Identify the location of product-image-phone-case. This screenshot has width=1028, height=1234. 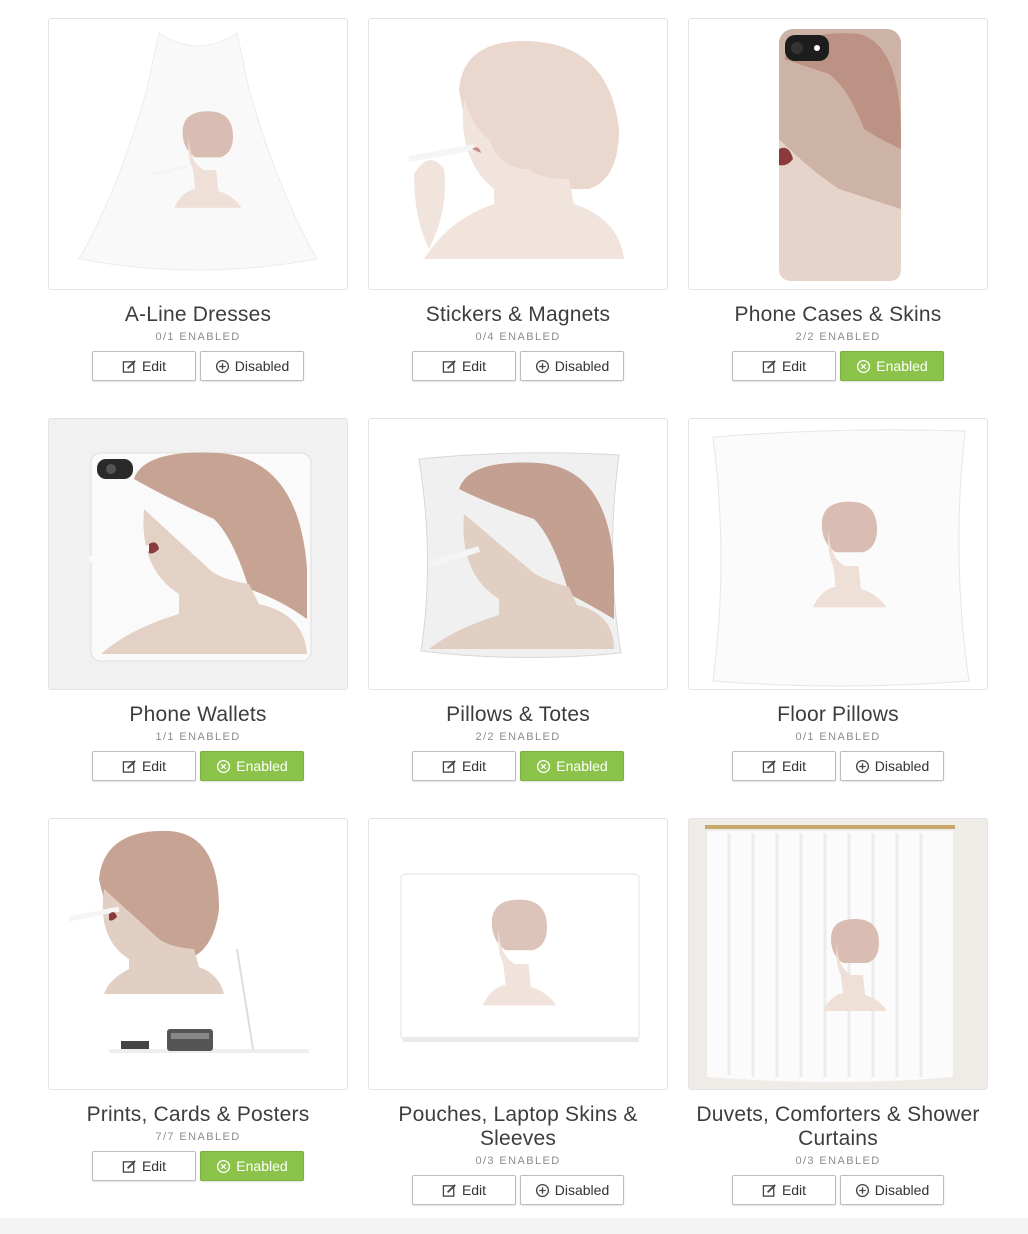
(838, 154).